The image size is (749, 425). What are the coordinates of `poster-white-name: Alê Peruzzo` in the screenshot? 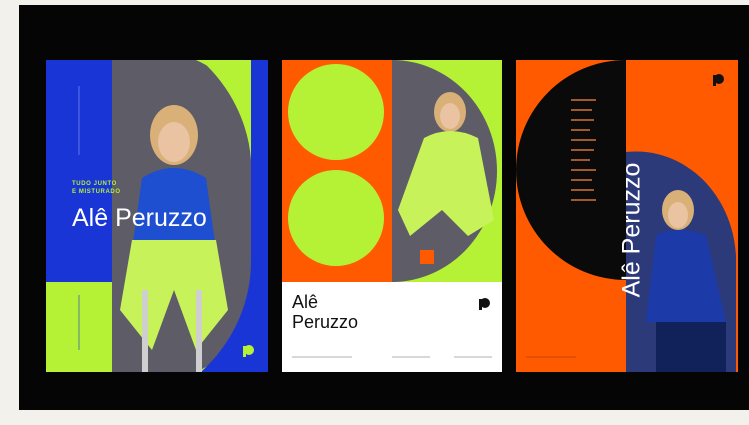 It's located at (325, 312).